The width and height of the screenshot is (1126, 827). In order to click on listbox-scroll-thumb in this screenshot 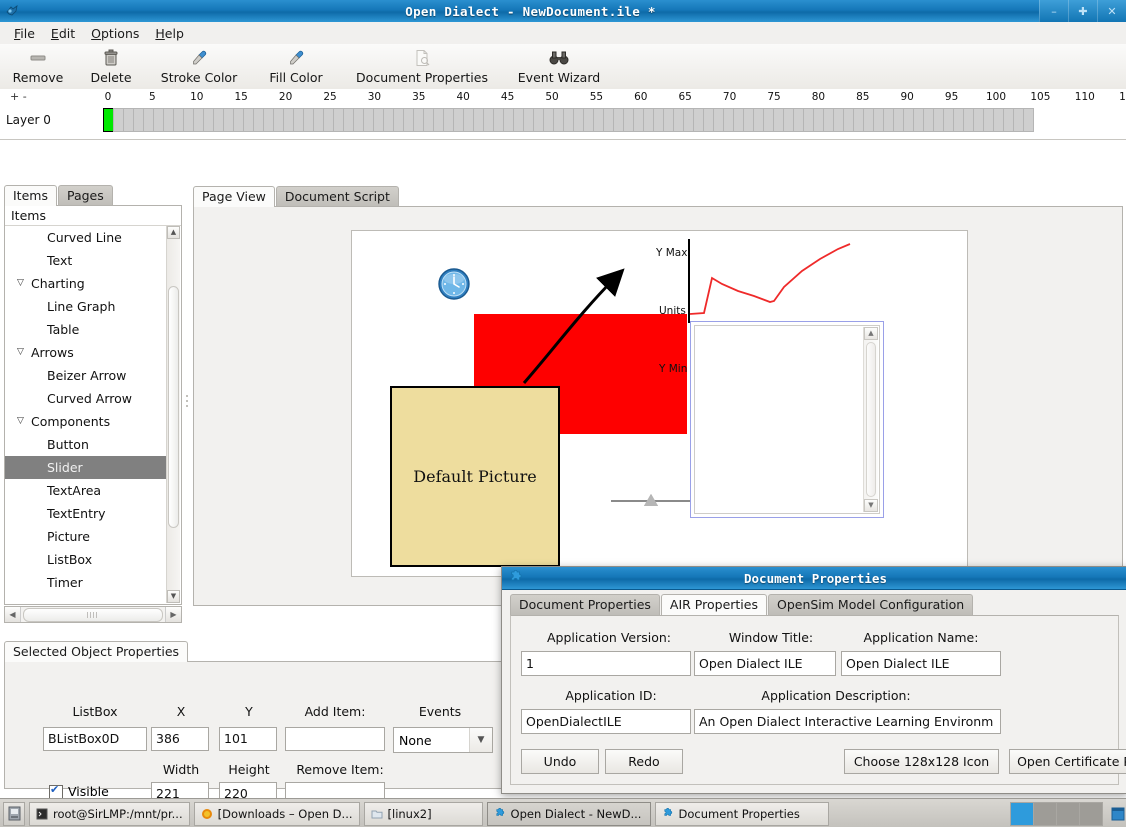, I will do `click(871, 419)`.